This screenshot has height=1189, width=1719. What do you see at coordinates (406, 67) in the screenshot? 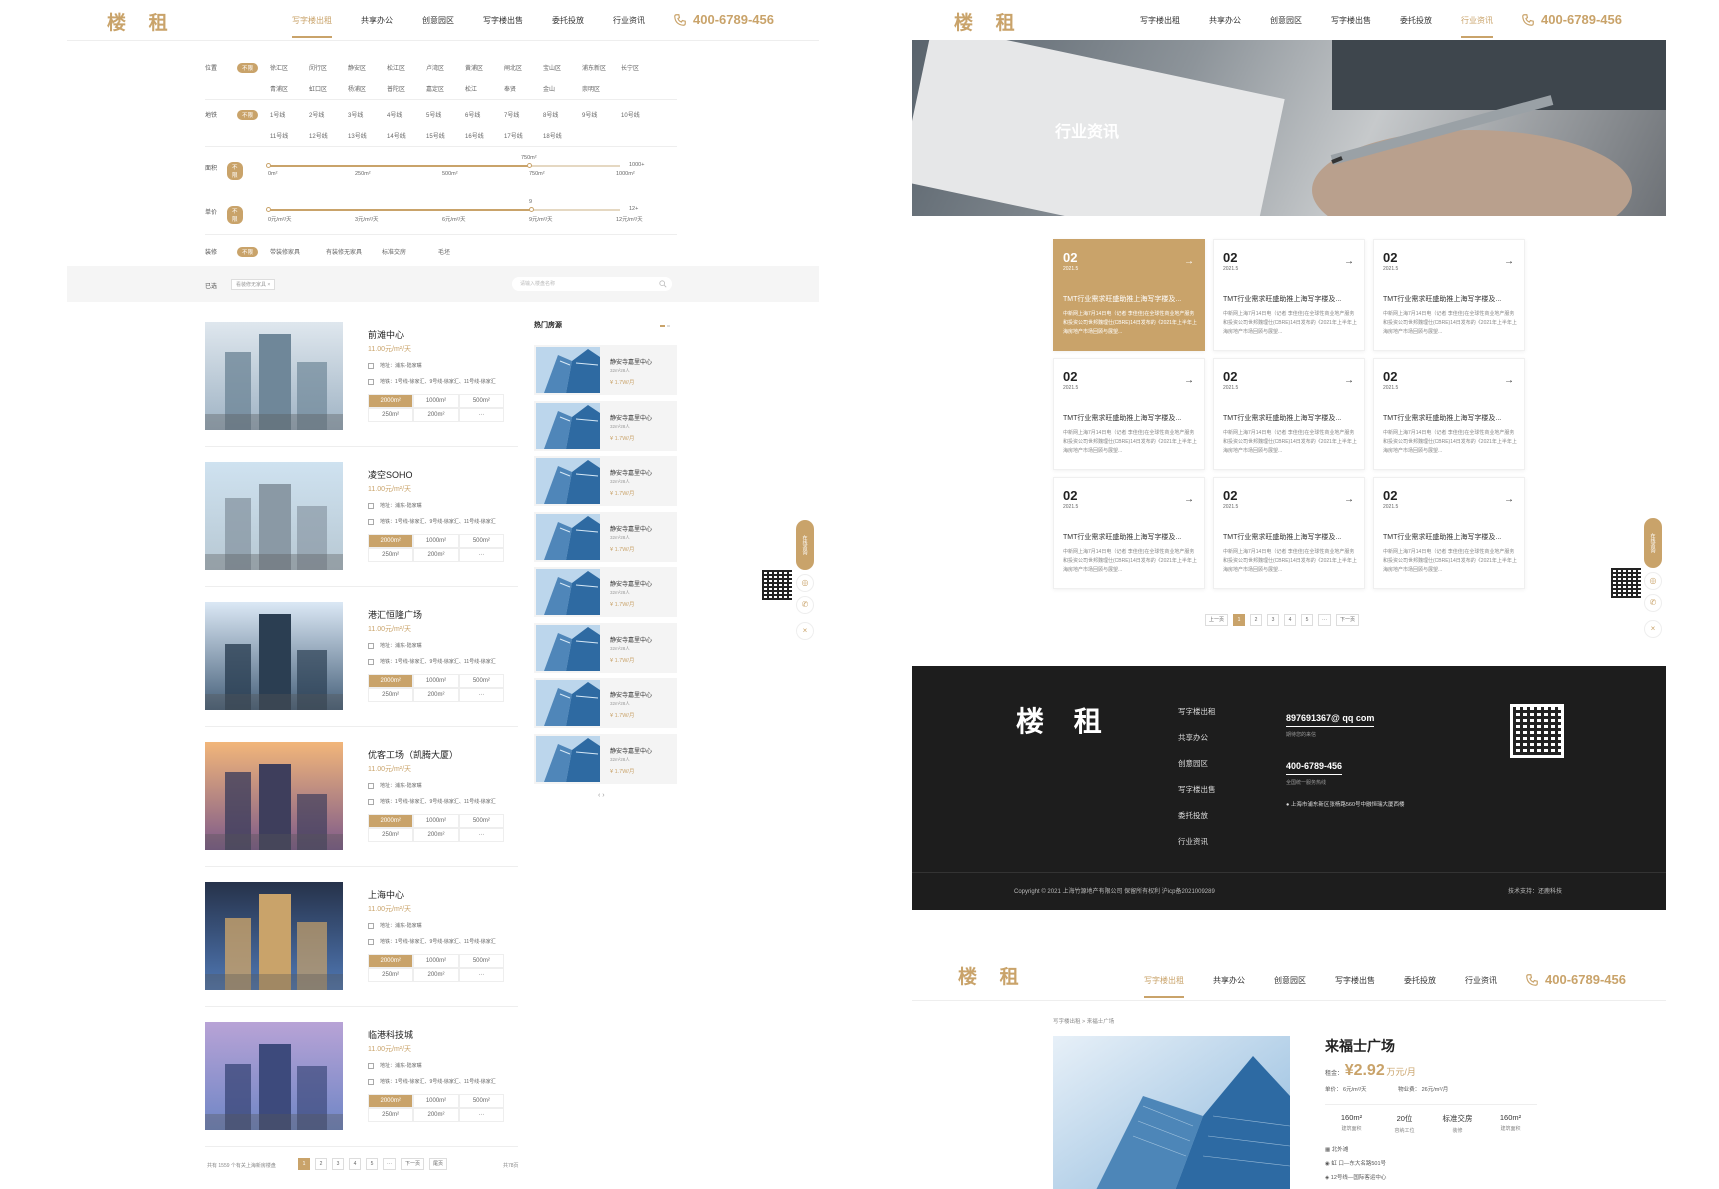
I see `filter-option: 松江区` at bounding box center [406, 67].